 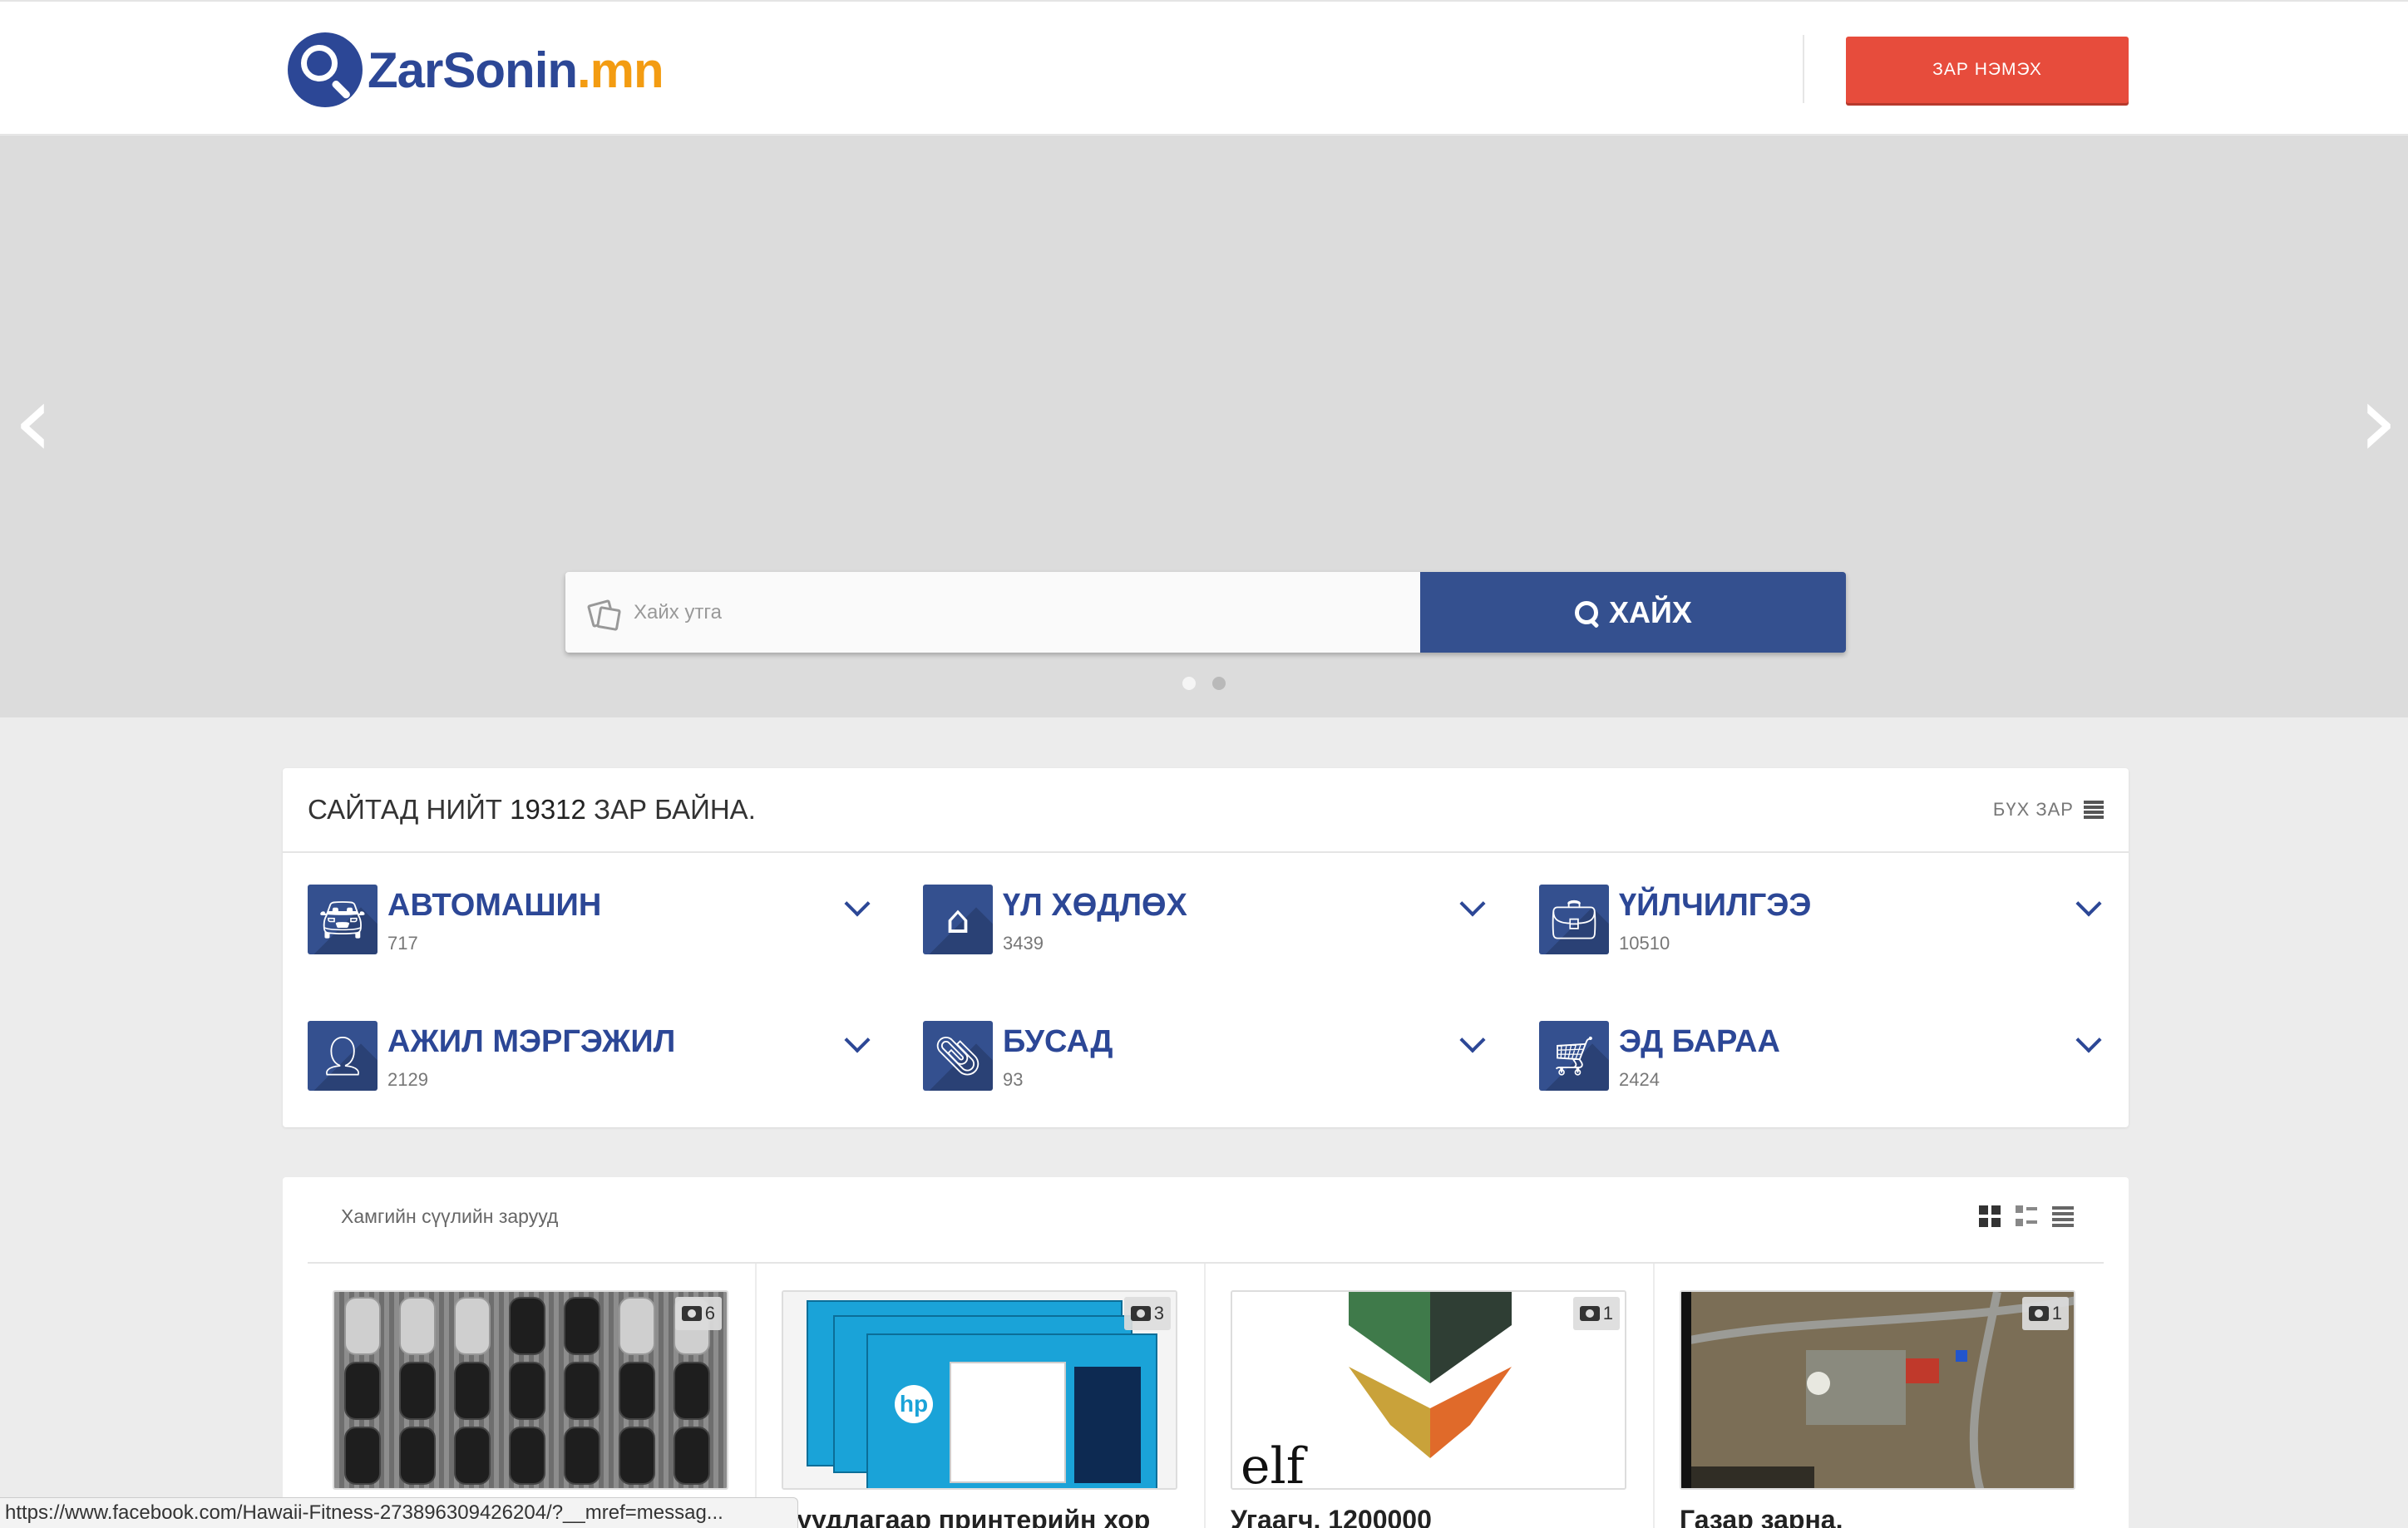 I want to click on person-icon: 👤︎, so click(x=343, y=1056).